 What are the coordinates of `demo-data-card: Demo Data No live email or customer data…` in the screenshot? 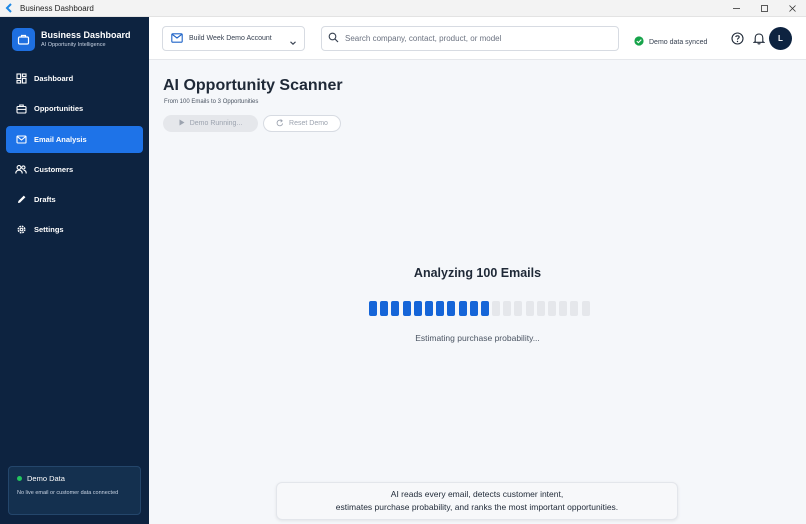 It's located at (74, 490).